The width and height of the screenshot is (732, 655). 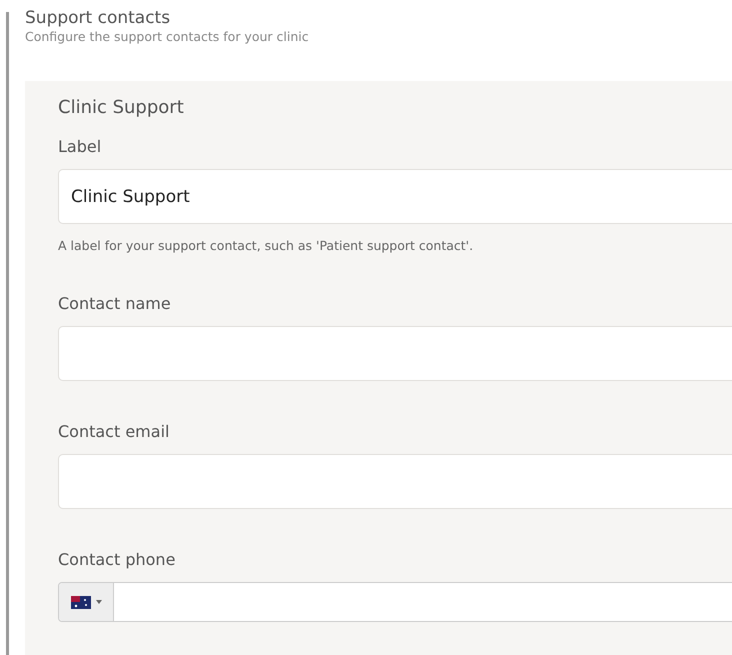 What do you see at coordinates (114, 431) in the screenshot?
I see `field-label: Contact email` at bounding box center [114, 431].